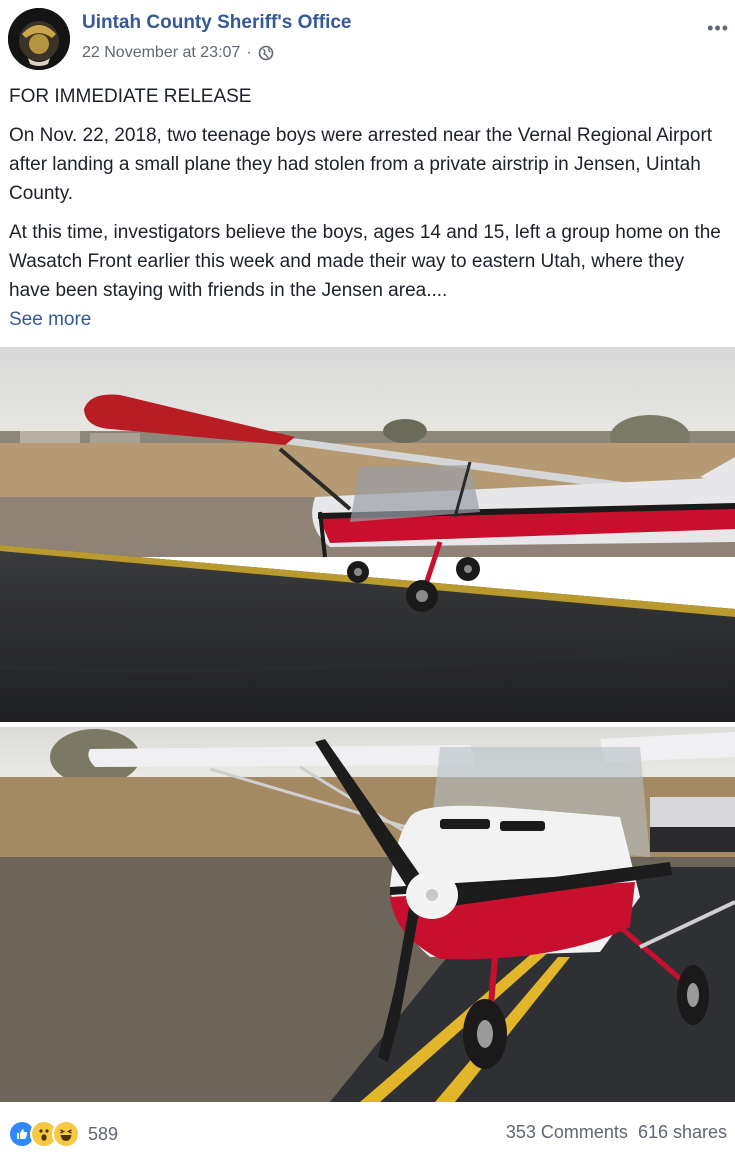  I want to click on reactions-summary: 589, so click(63, 1134).